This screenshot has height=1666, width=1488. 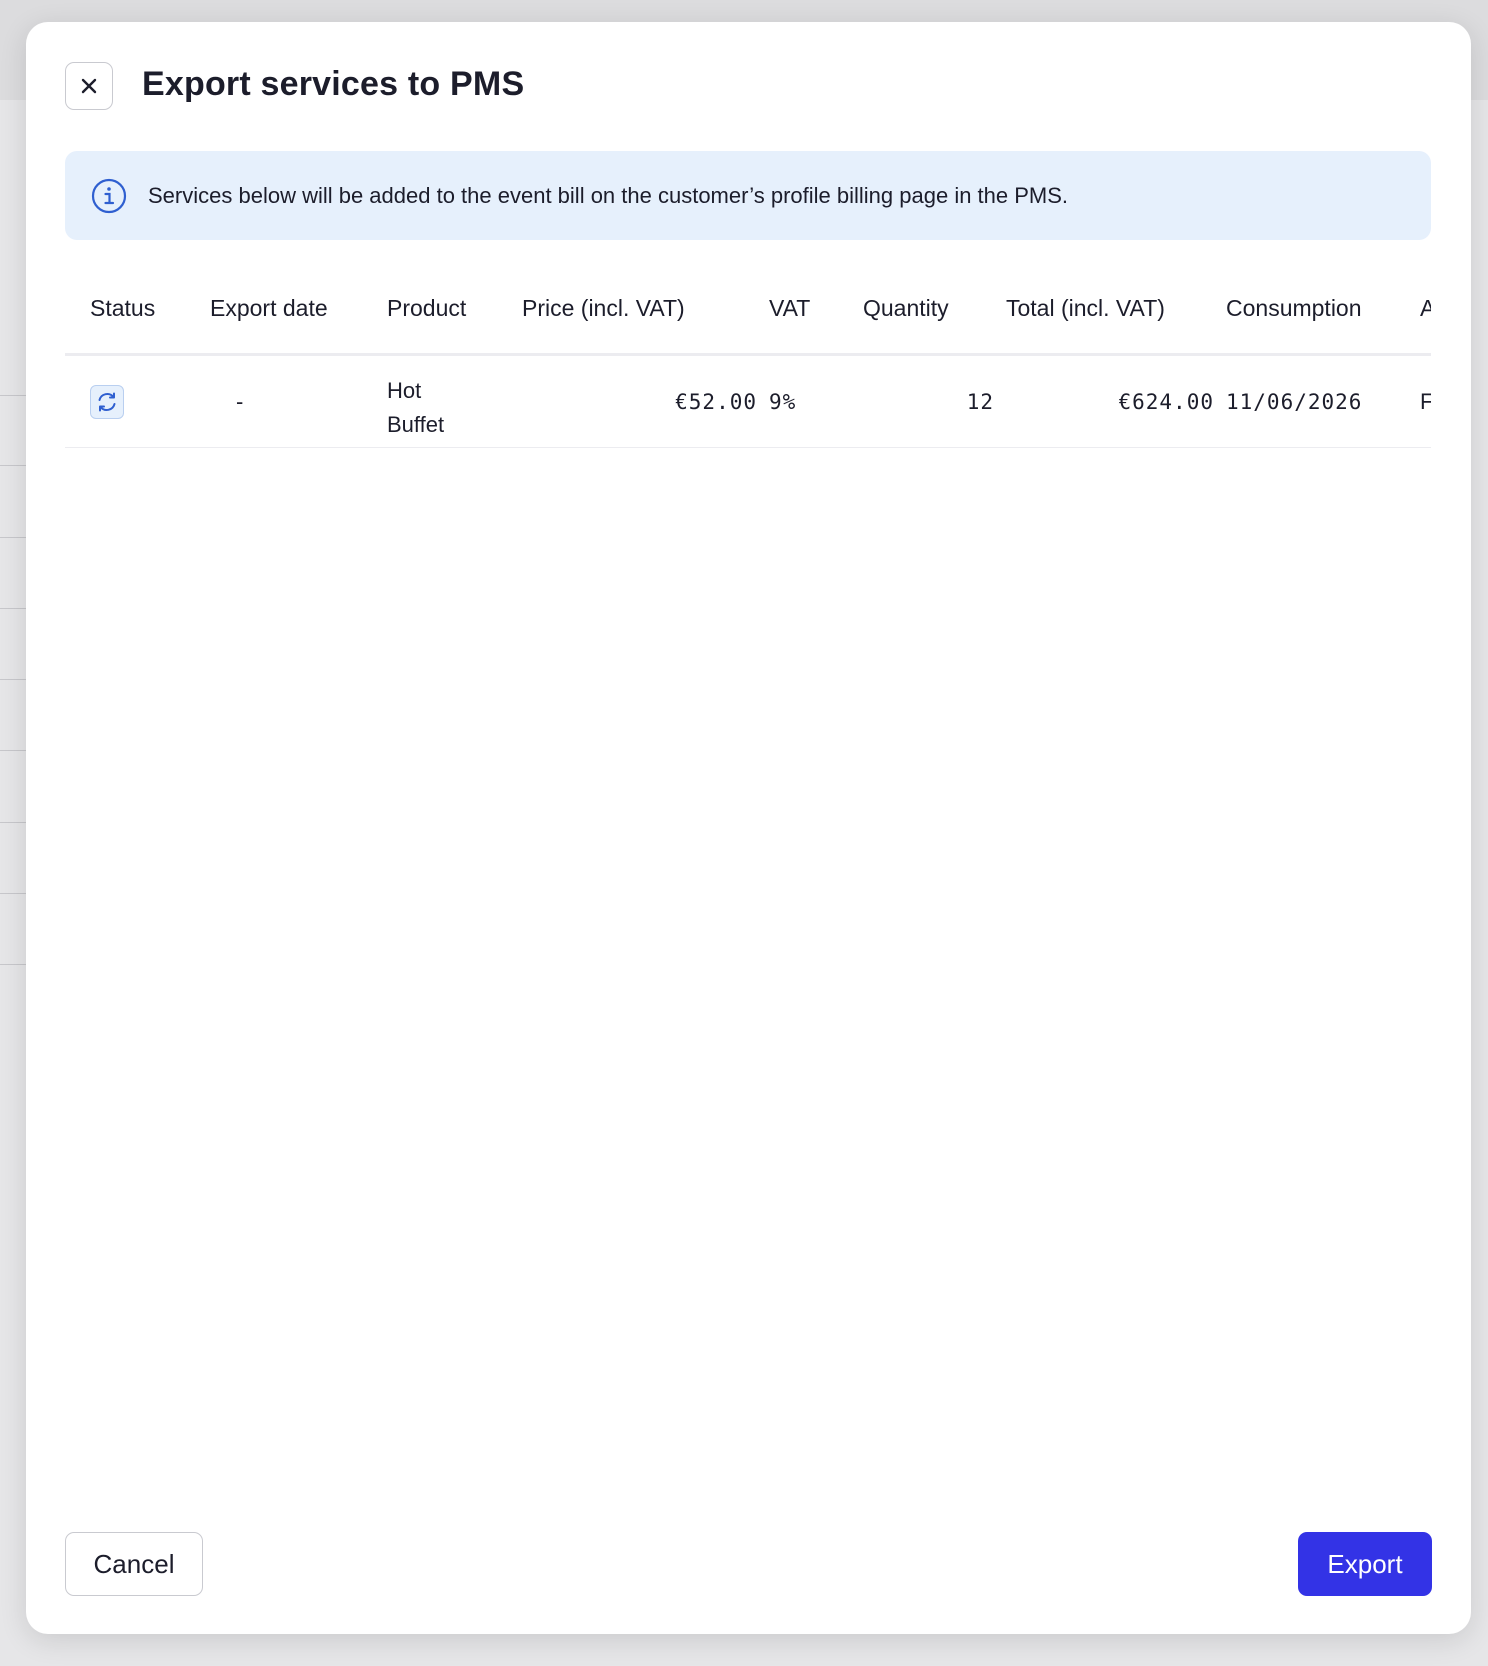 What do you see at coordinates (134, 1564) in the screenshot?
I see `cancel-button: Cancel` at bounding box center [134, 1564].